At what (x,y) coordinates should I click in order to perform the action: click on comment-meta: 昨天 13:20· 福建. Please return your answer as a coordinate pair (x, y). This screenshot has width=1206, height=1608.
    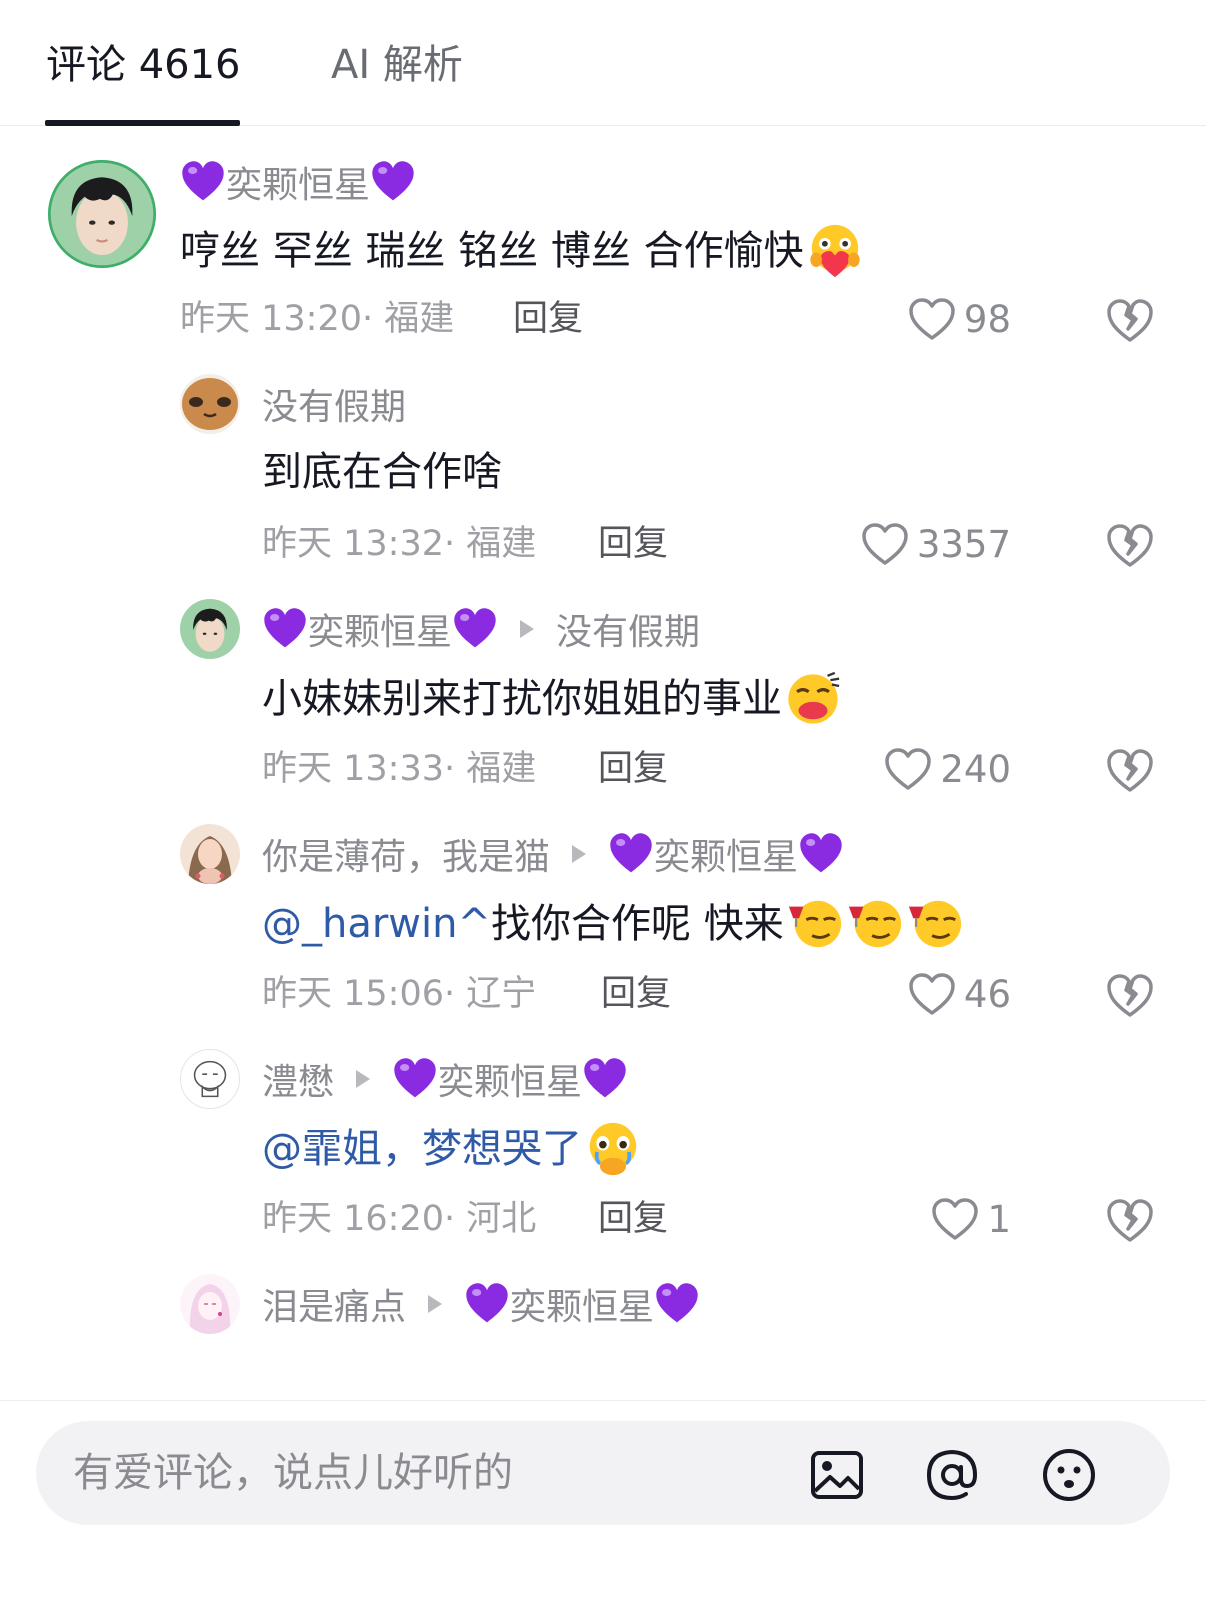
    Looking at the image, I should click on (317, 319).